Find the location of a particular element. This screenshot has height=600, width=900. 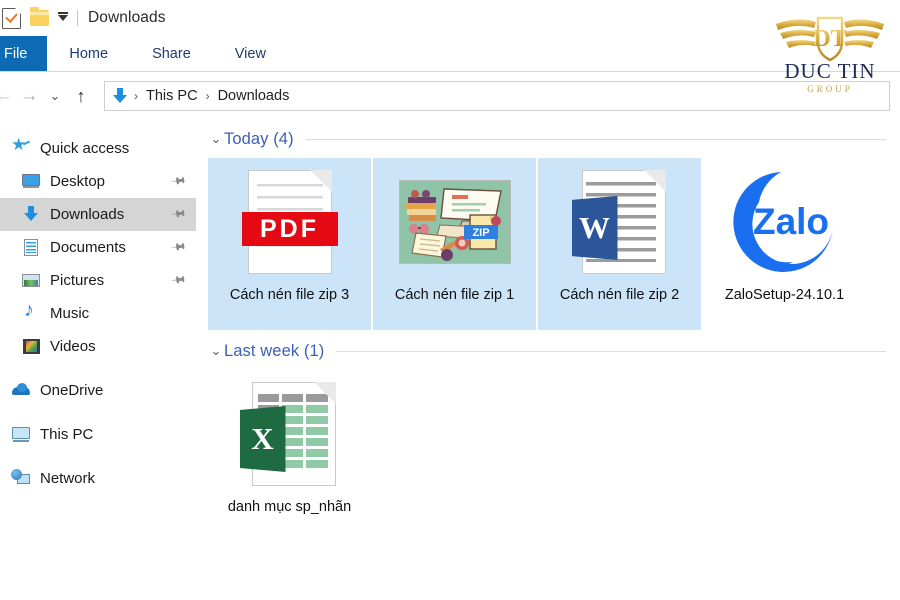

file-item-excel: X danh mục sp_nhãn is located at coordinates (289, 456).